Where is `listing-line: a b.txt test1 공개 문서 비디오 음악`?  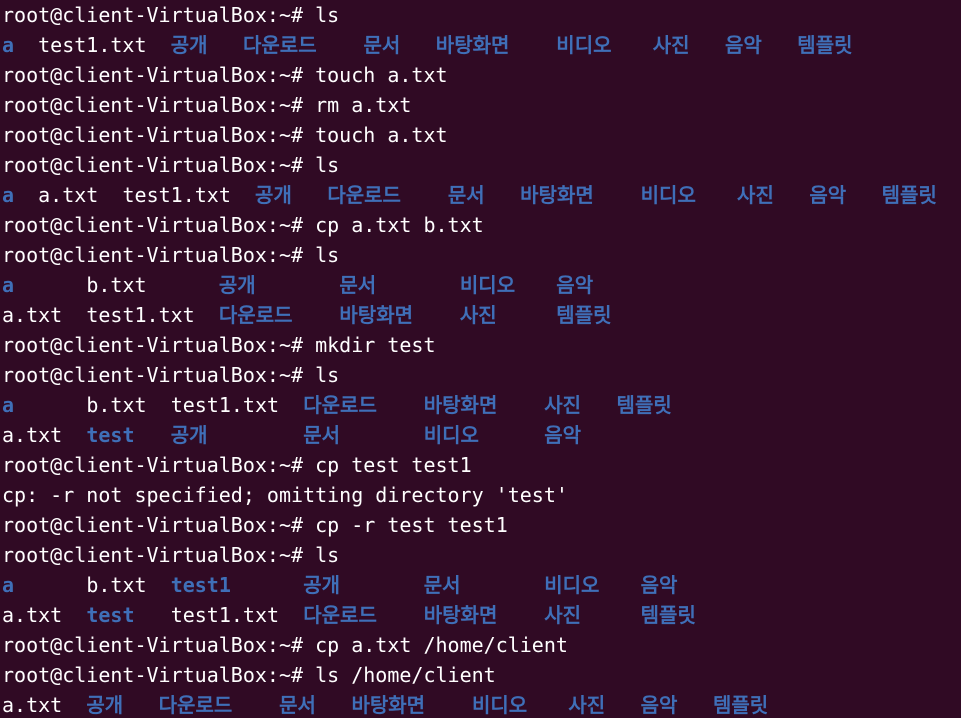 listing-line: a b.txt test1 공개 문서 비디오 음악 is located at coordinates (481, 585).